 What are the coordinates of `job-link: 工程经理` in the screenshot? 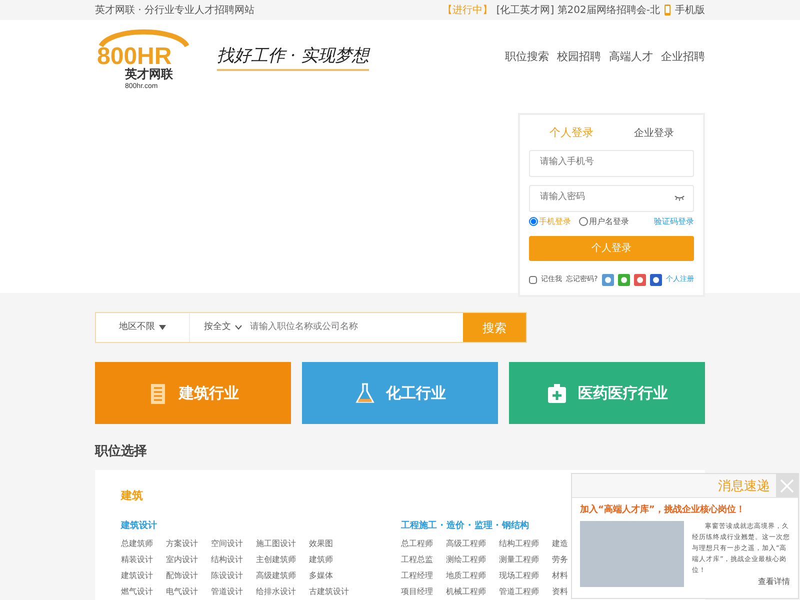 It's located at (423, 576).